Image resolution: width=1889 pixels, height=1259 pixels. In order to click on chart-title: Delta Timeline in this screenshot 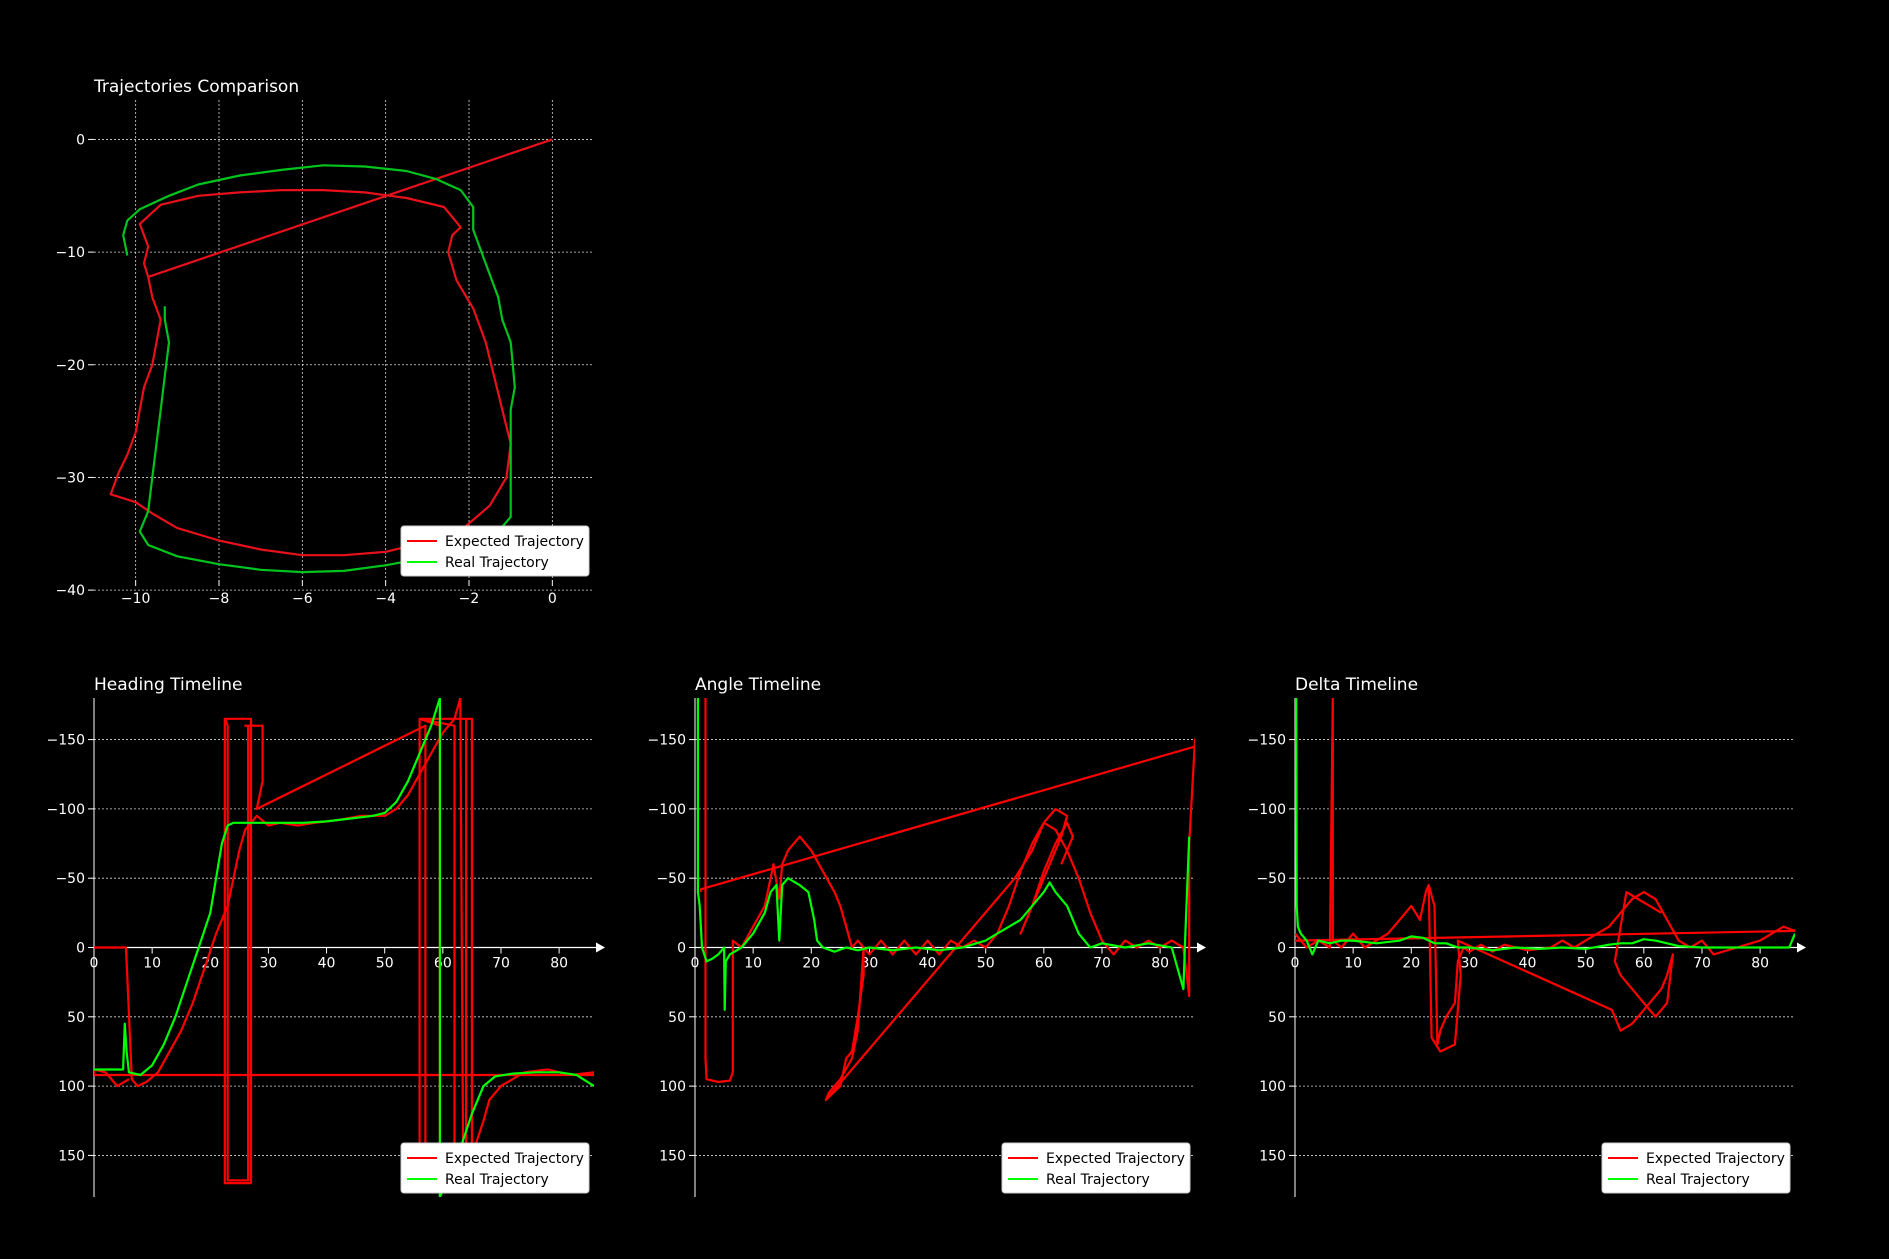, I will do `click(1356, 685)`.